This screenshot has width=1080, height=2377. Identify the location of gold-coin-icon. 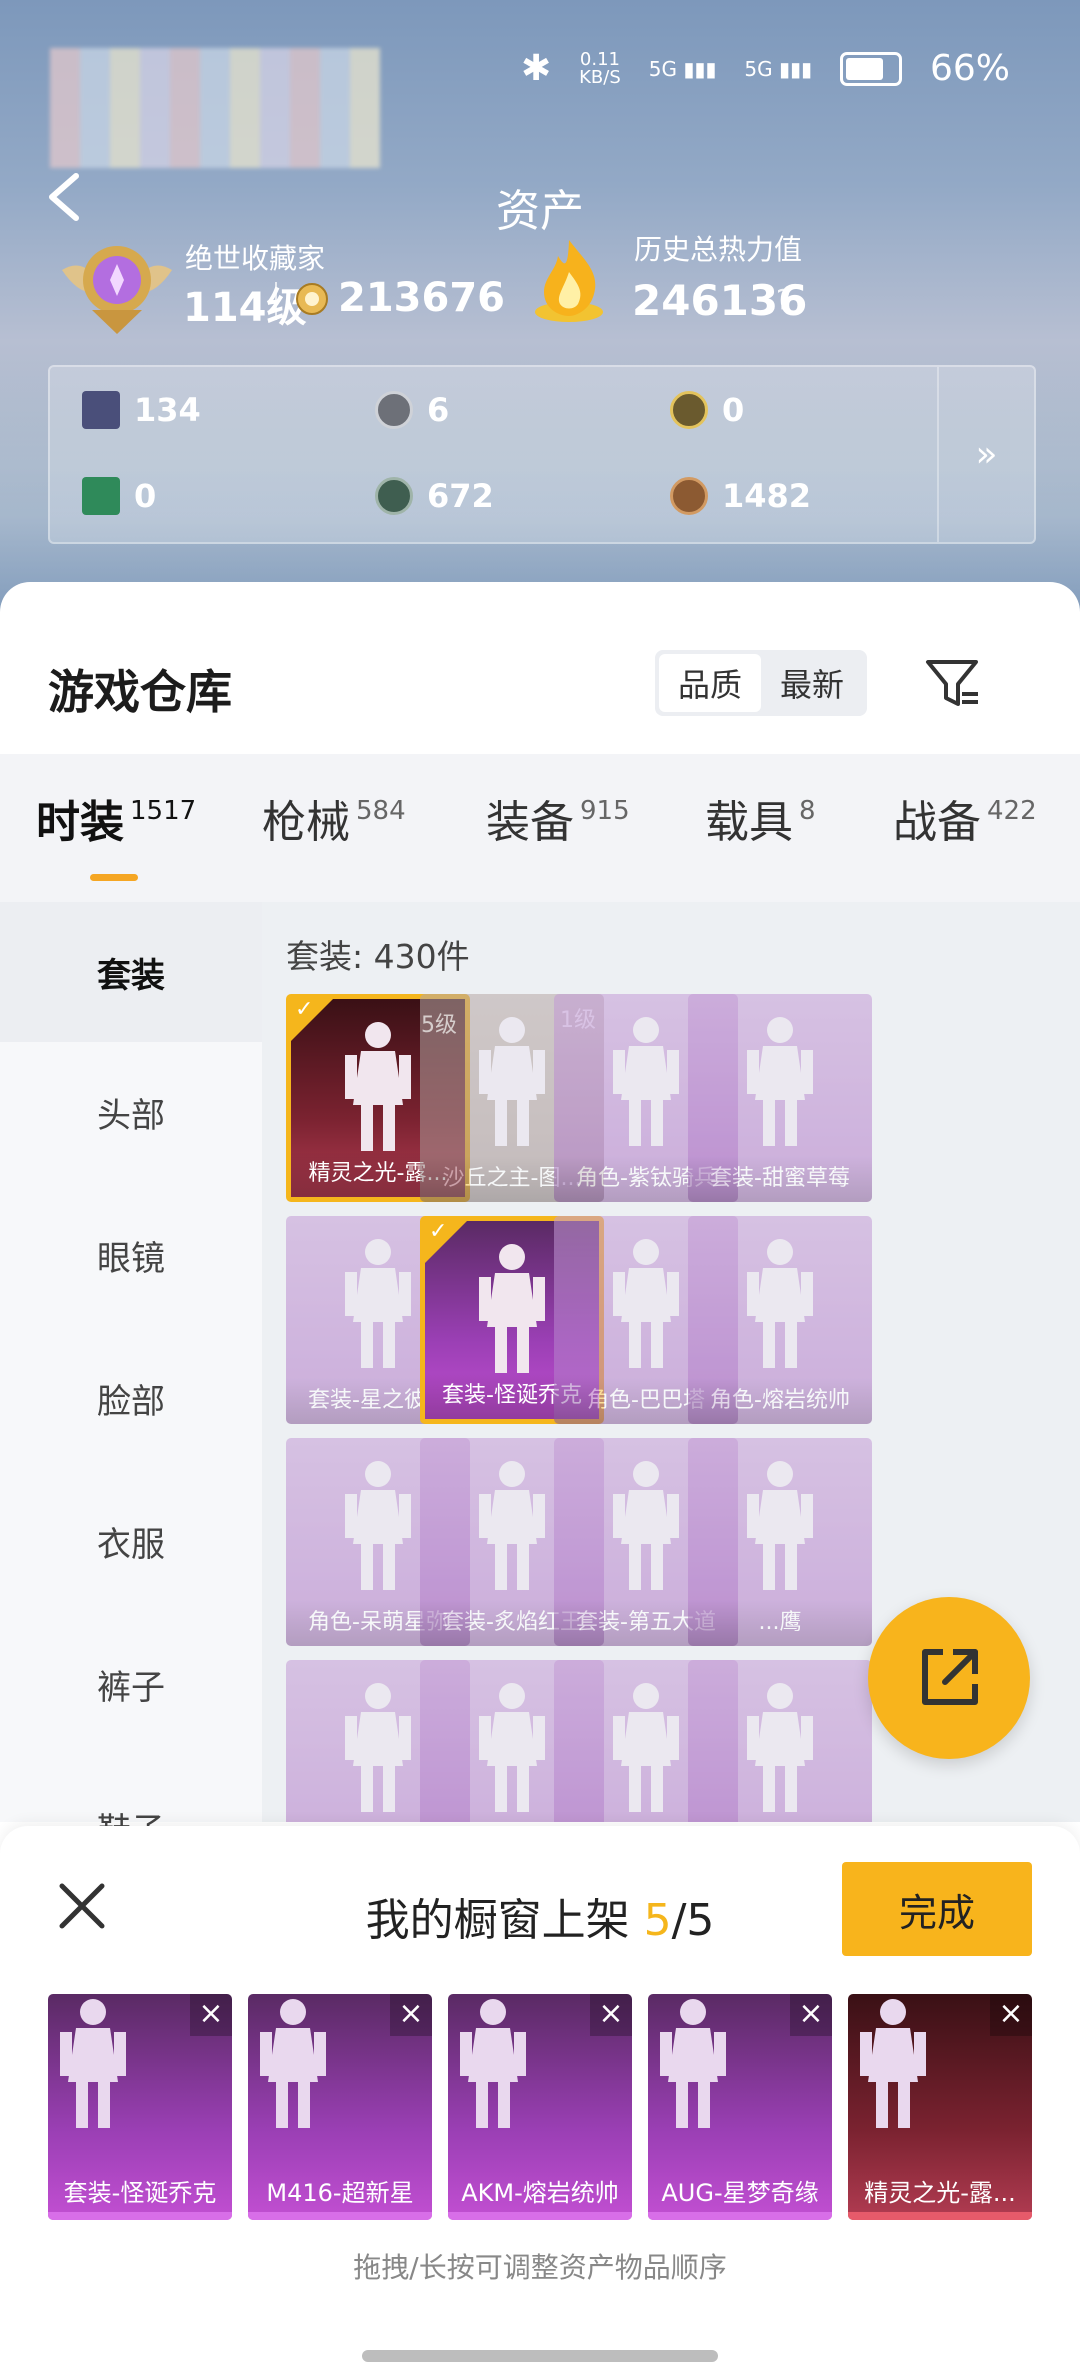
(689, 410).